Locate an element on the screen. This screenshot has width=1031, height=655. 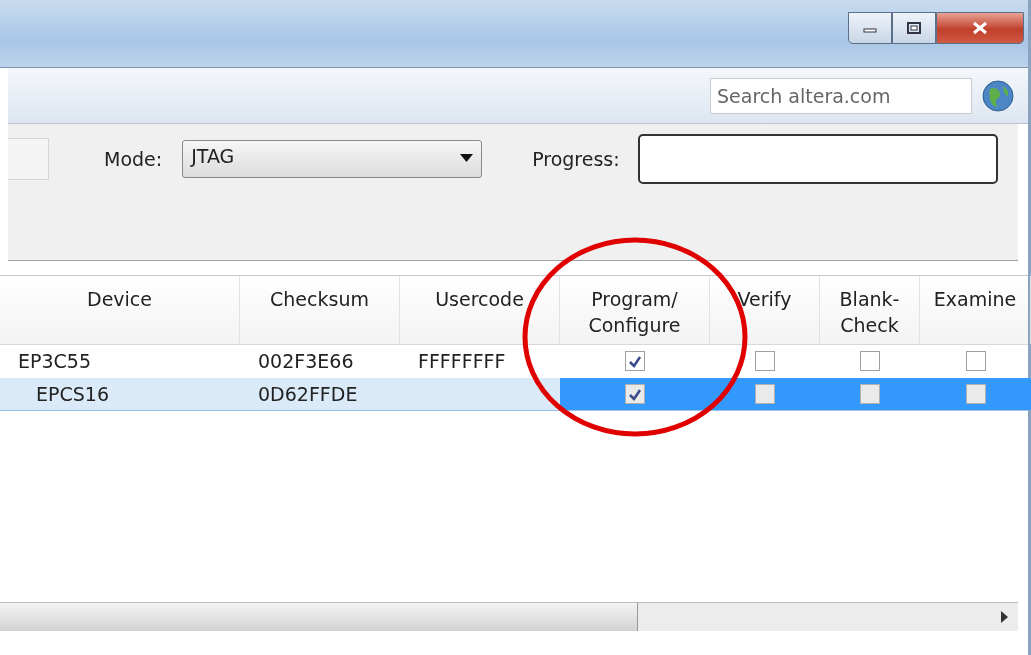
close-button is located at coordinates (980, 28).